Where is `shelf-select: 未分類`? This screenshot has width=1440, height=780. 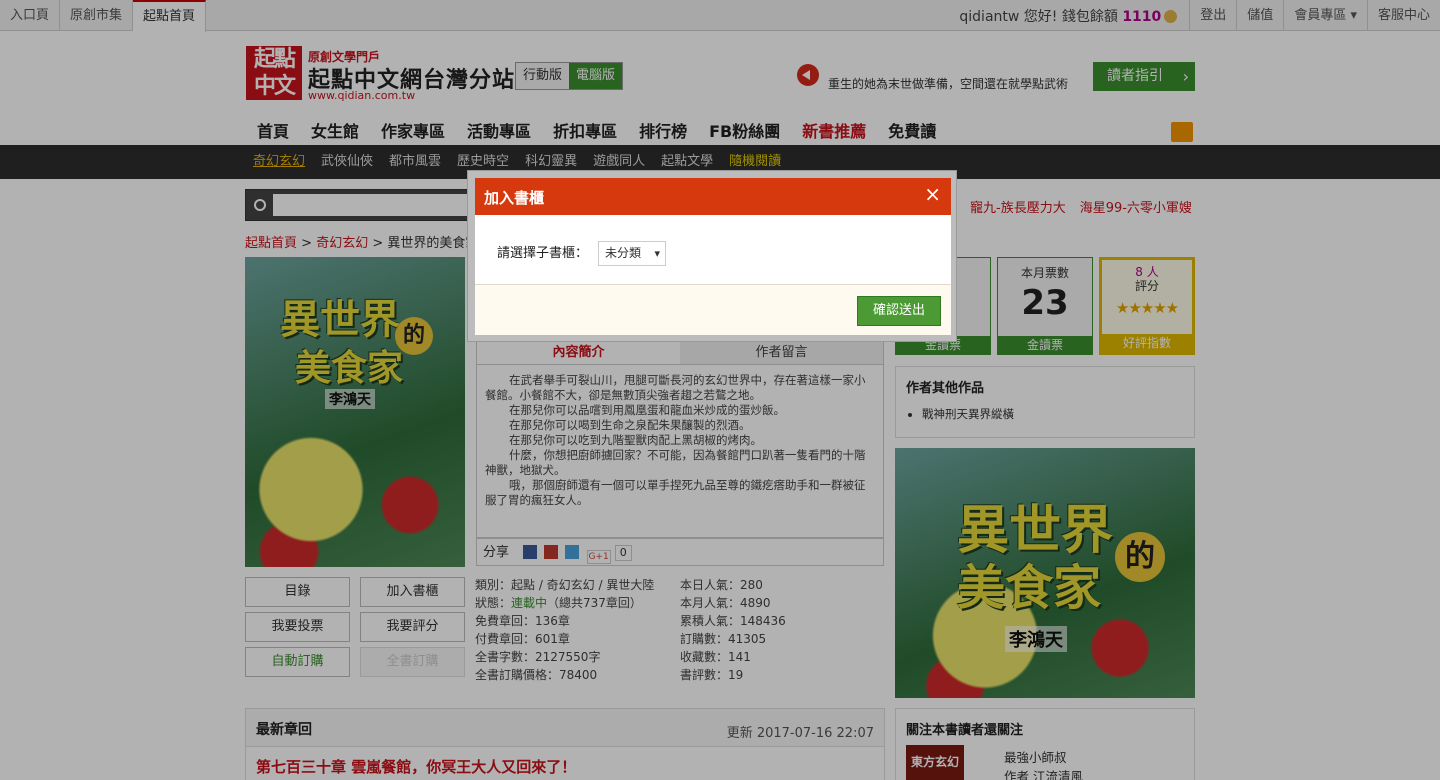
shelf-select: 未分類 is located at coordinates (632, 253).